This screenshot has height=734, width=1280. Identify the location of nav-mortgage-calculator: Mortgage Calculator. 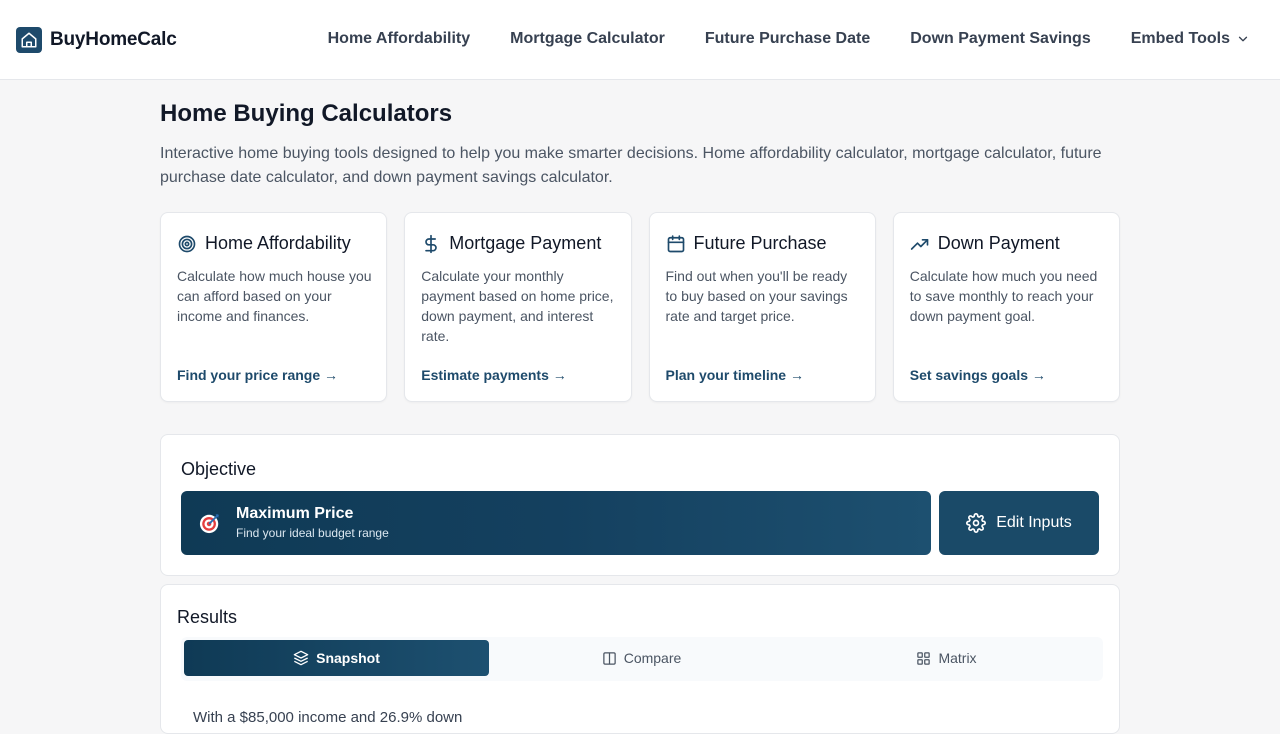
(587, 39).